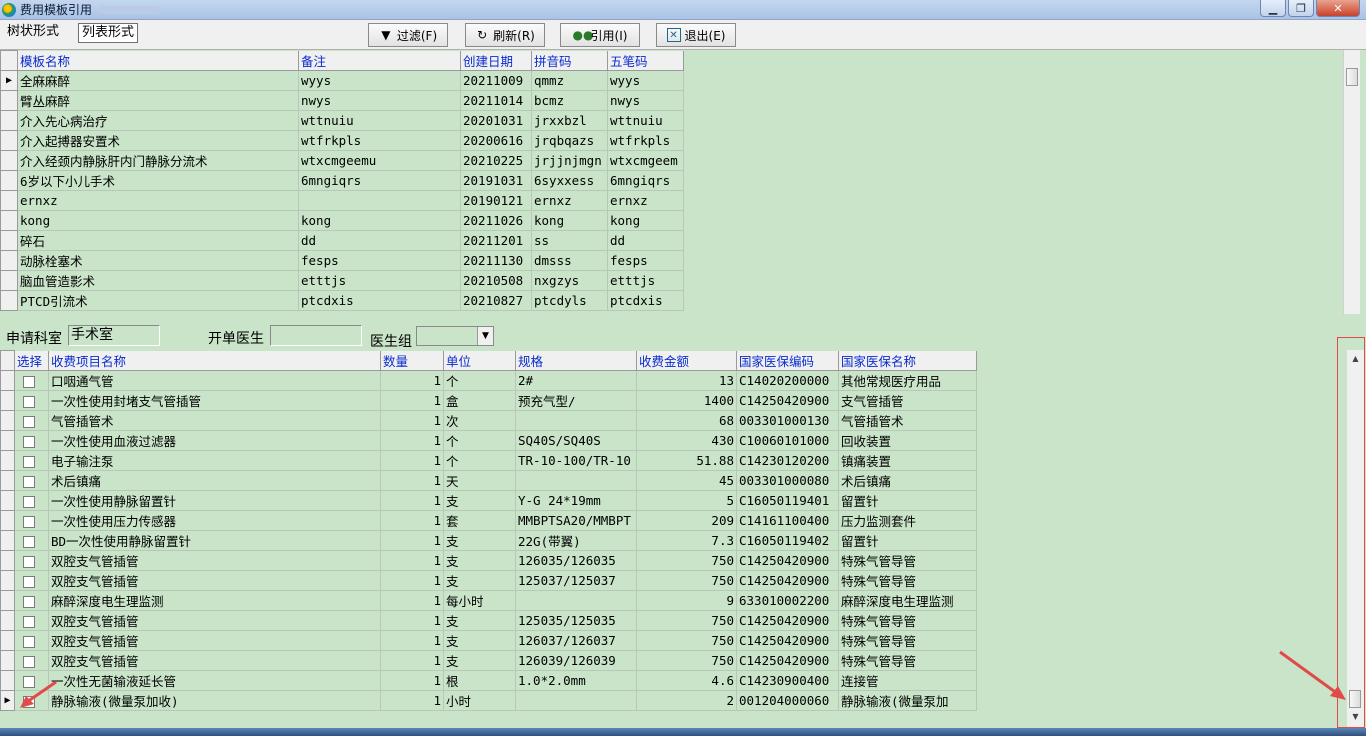 The image size is (1366, 736). I want to click on pinyin-cell: jrjjnjmgn, so click(569, 160).